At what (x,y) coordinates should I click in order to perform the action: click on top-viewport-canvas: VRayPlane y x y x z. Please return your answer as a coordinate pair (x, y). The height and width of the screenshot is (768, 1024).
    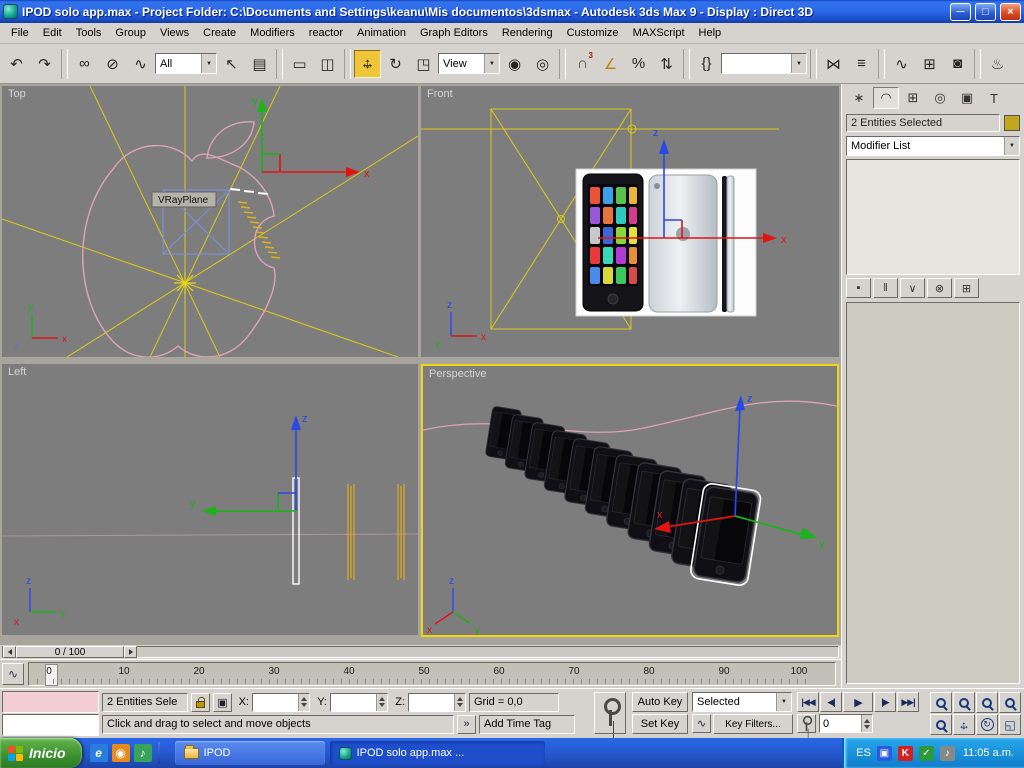
    Looking at the image, I should click on (210, 221).